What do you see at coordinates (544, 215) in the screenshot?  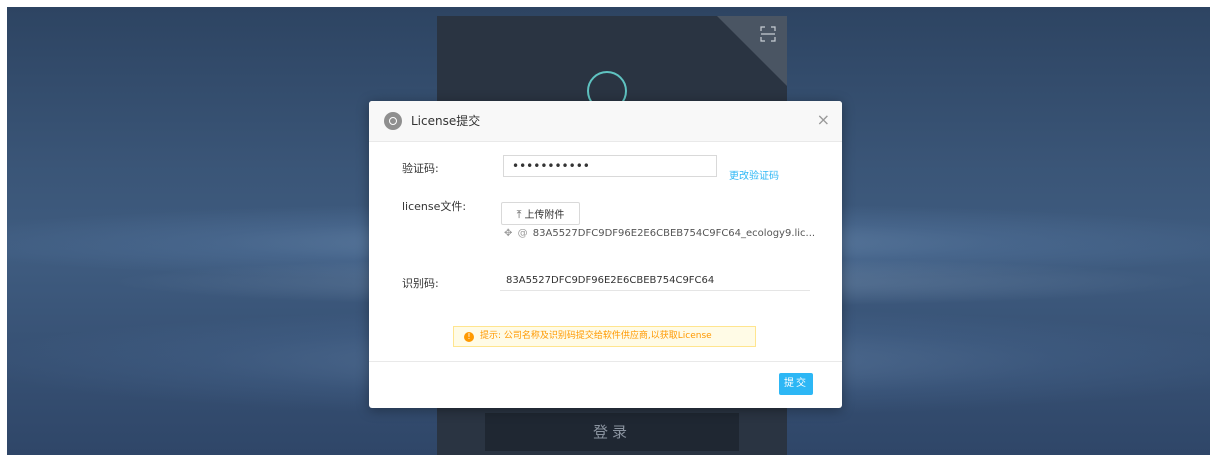 I see `upload-button-label: 上传附件` at bounding box center [544, 215].